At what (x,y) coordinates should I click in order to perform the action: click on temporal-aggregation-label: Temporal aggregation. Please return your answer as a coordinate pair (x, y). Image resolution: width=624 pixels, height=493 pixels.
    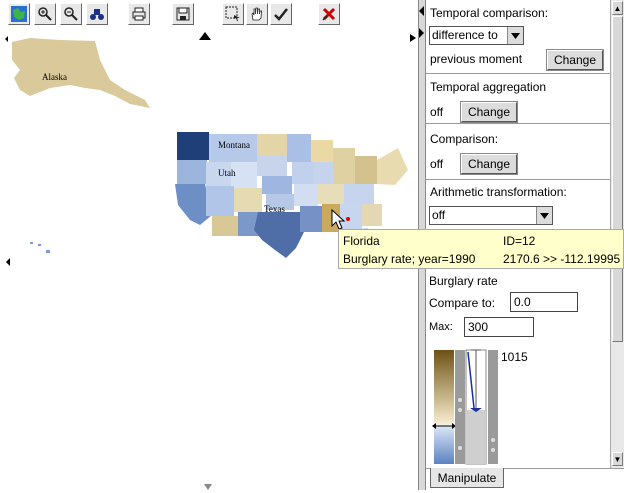
    Looking at the image, I should click on (488, 87).